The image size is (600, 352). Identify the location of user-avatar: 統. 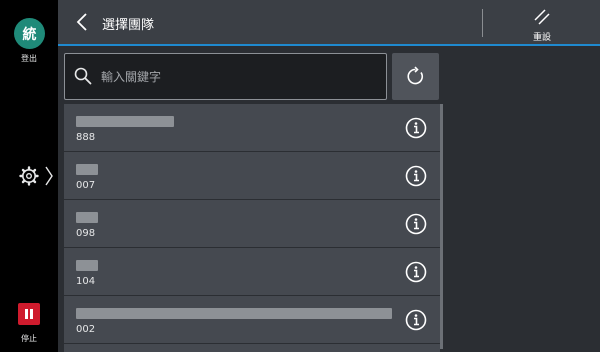
(29, 33).